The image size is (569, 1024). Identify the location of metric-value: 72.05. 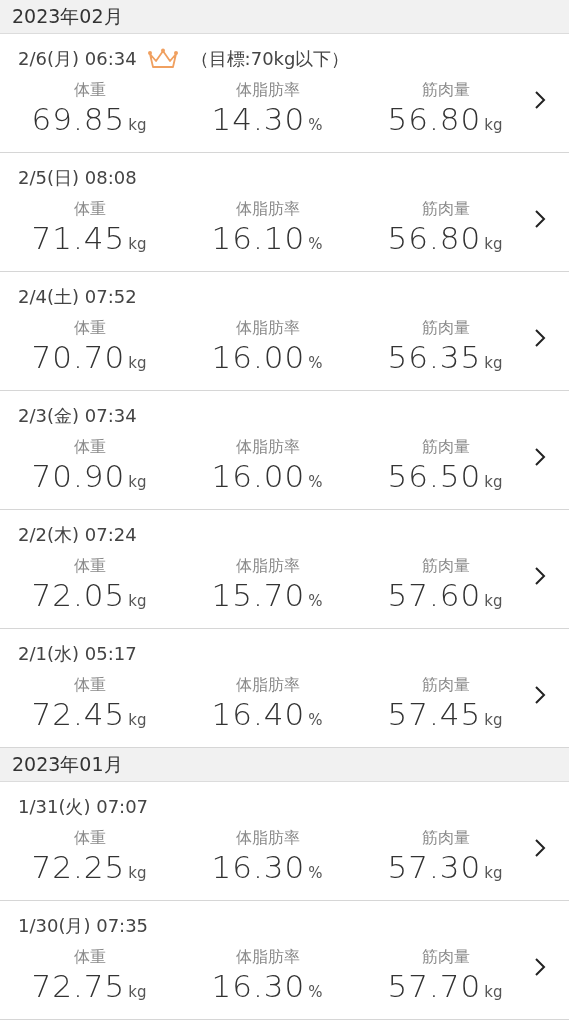
(78, 595).